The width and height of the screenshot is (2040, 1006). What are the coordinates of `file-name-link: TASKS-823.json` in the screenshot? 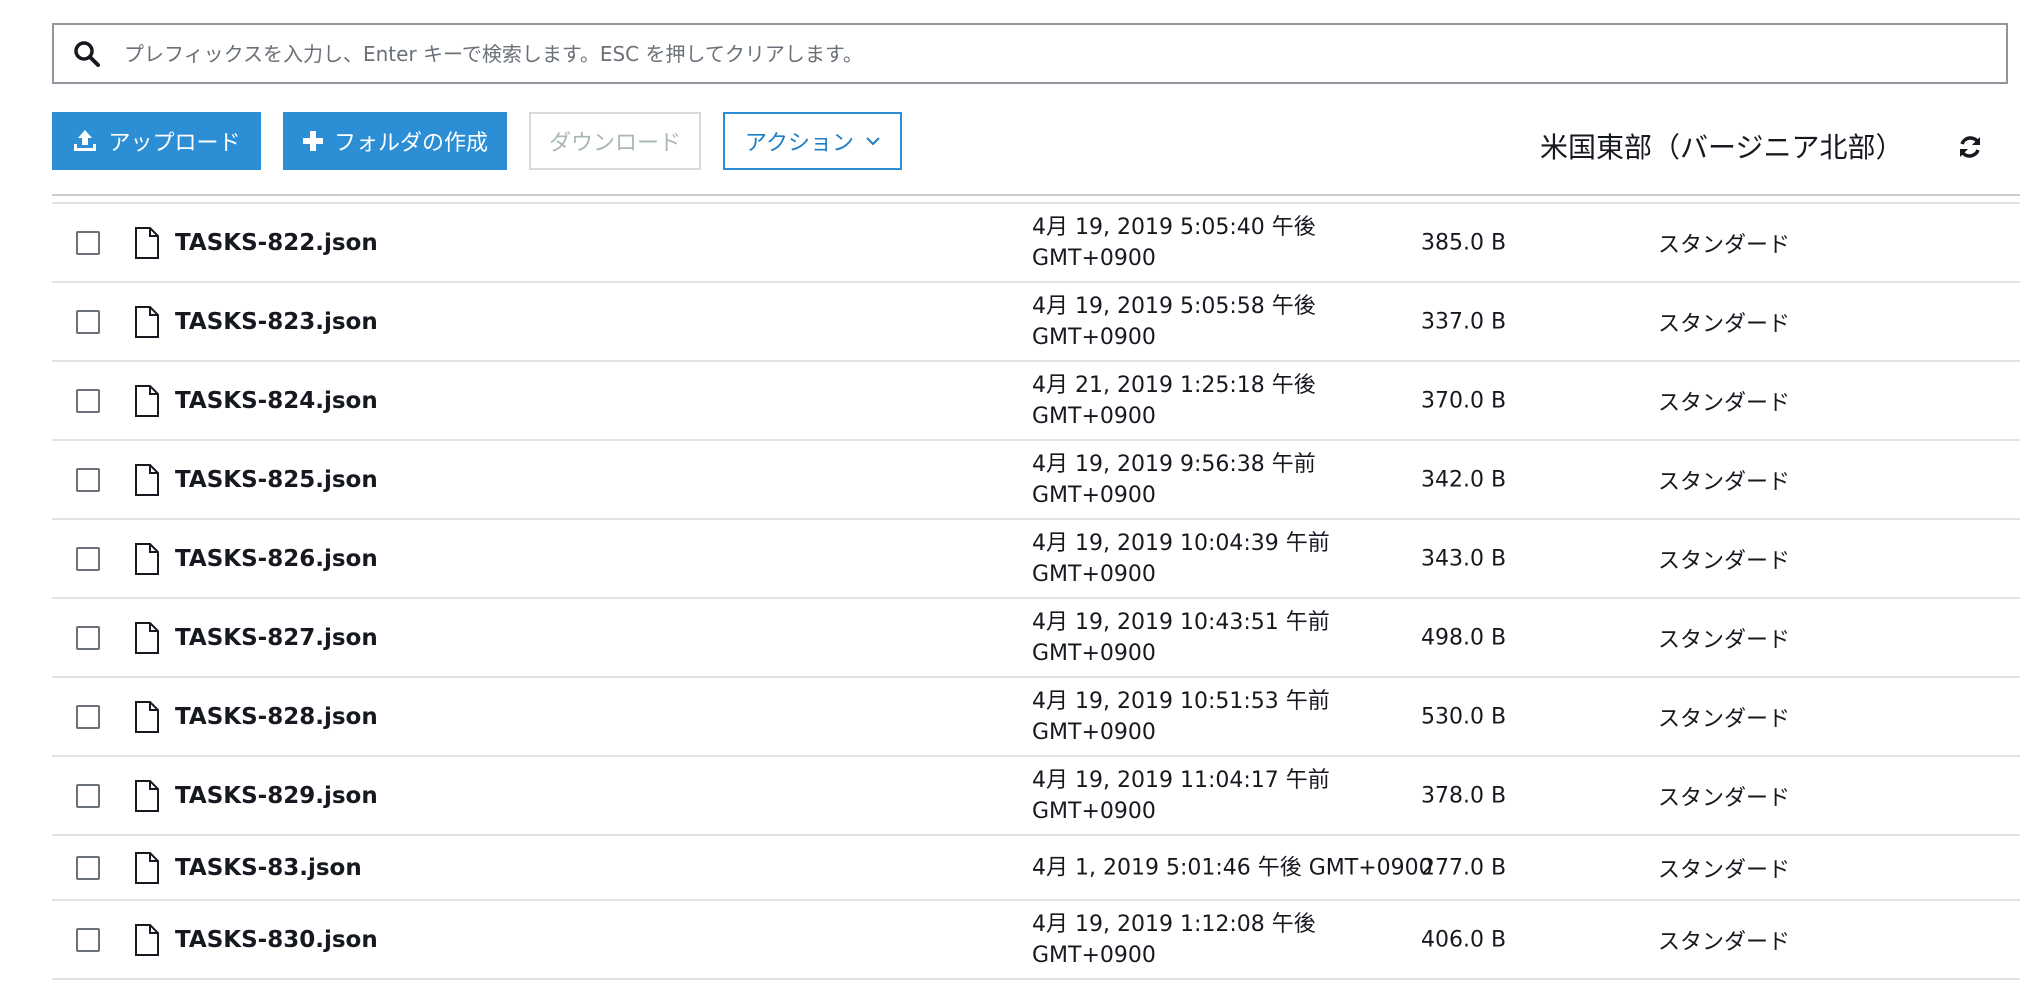 It's located at (276, 322).